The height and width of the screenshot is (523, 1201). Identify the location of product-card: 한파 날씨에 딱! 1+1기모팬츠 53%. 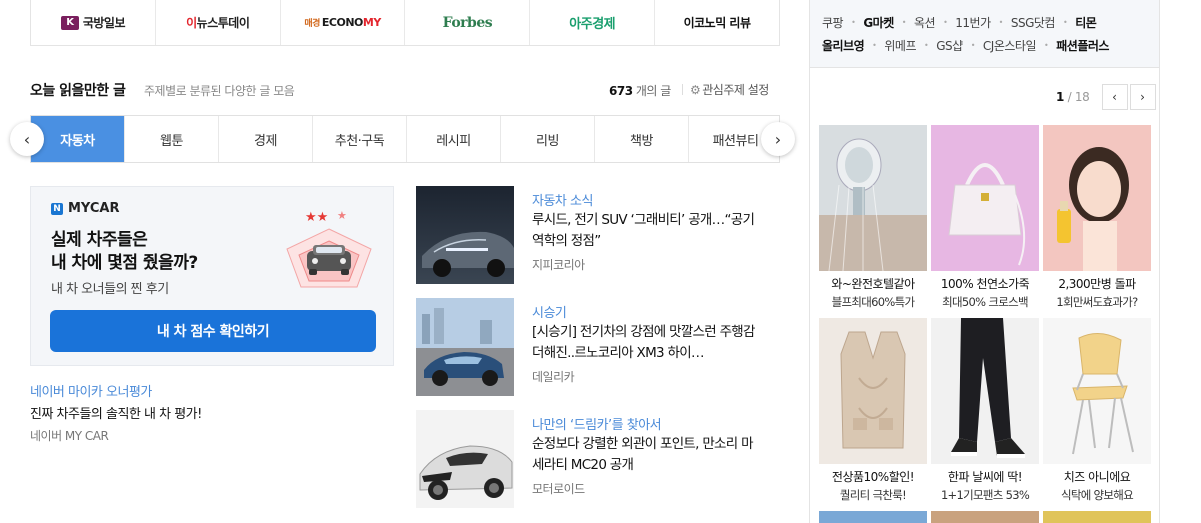
(985, 410).